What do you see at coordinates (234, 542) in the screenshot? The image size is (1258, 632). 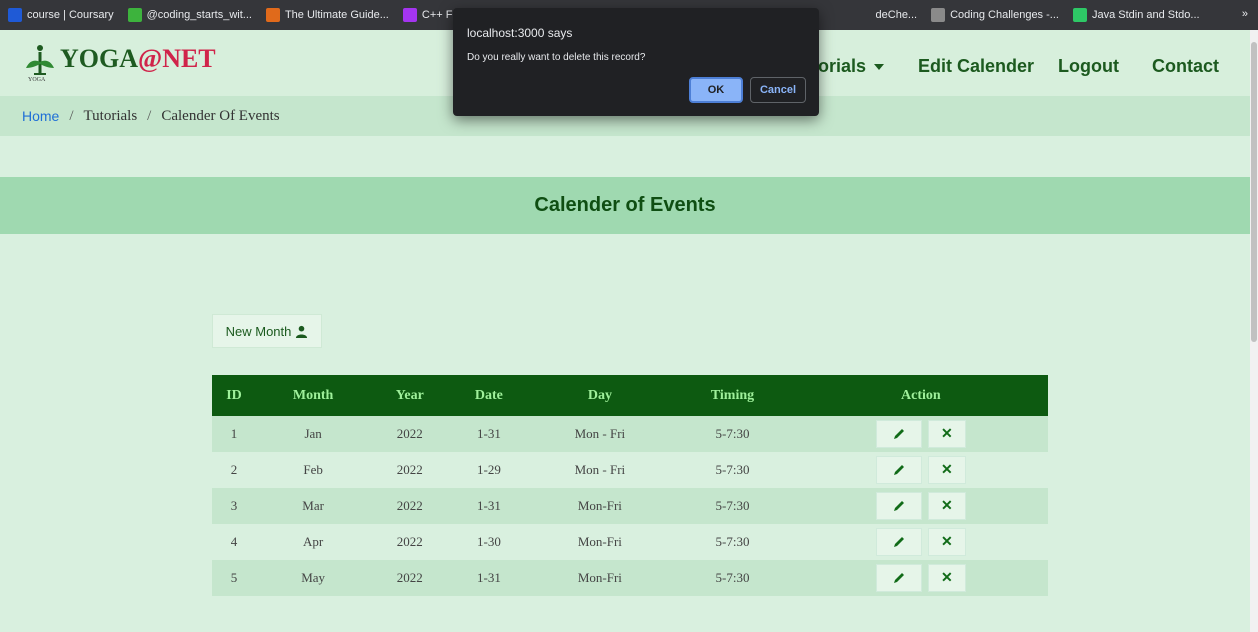 I see `table-cell: 4` at bounding box center [234, 542].